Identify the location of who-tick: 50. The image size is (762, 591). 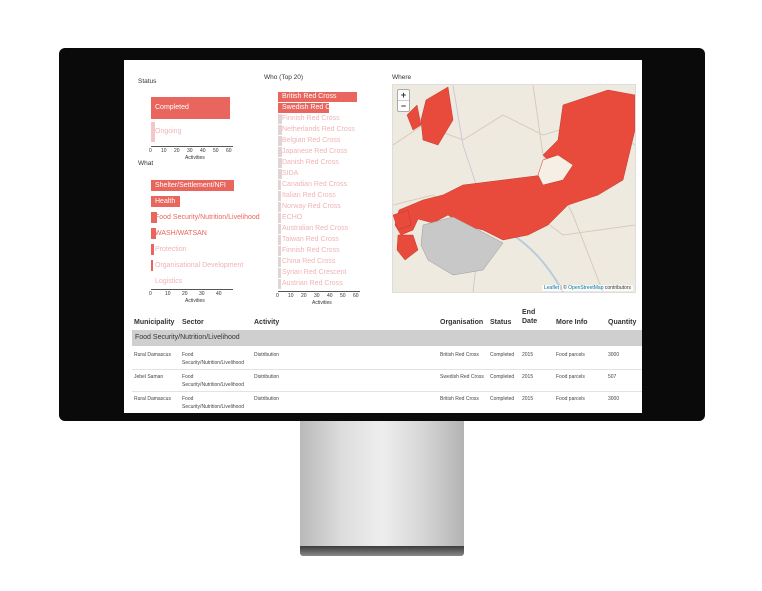
(343, 296).